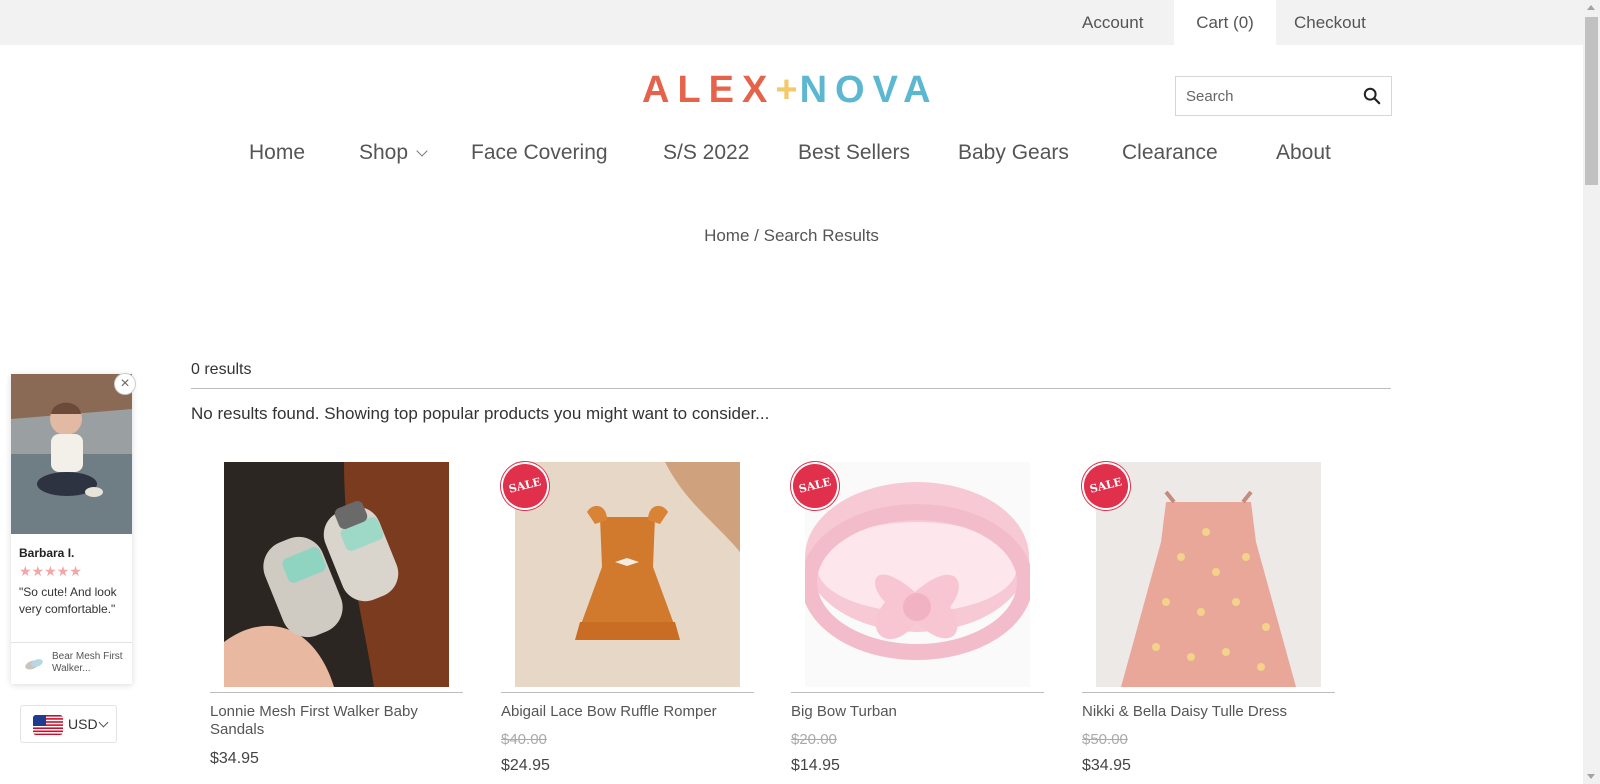 The height and width of the screenshot is (784, 1600). What do you see at coordinates (1591, 101) in the screenshot?
I see `scrollbar-thumb` at bounding box center [1591, 101].